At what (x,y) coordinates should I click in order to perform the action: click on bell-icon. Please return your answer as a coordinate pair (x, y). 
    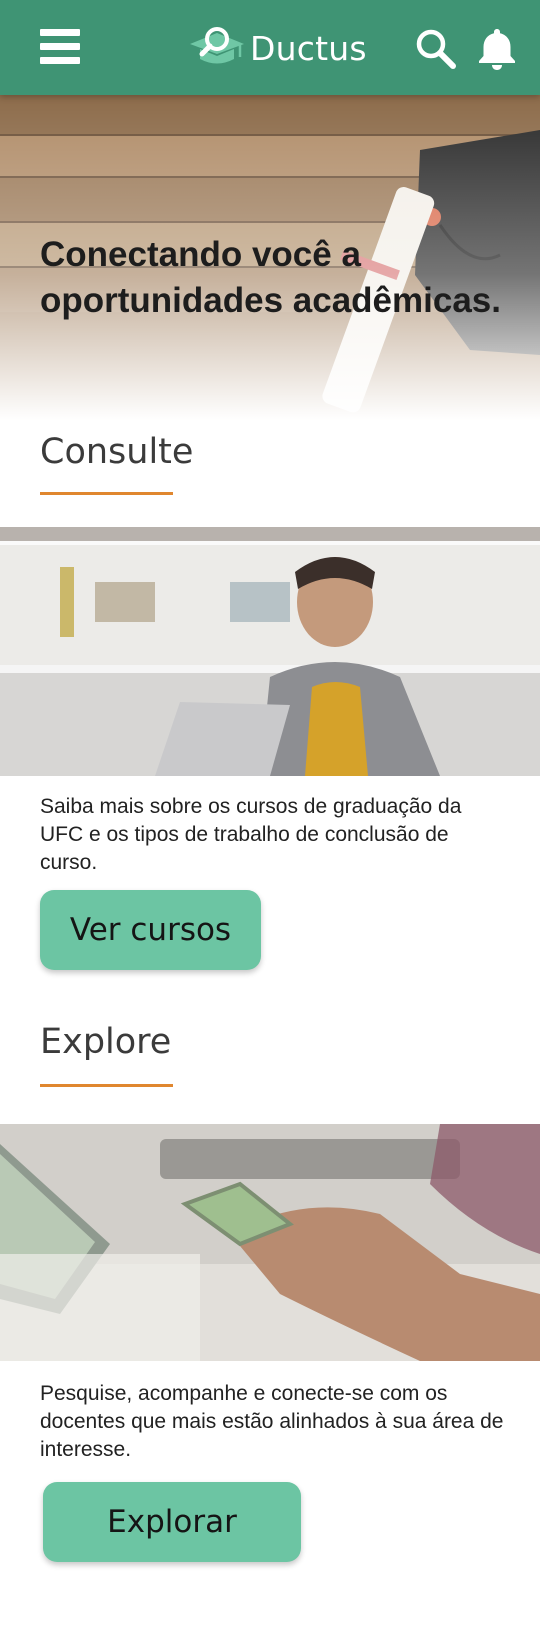
    Looking at the image, I should click on (497, 49).